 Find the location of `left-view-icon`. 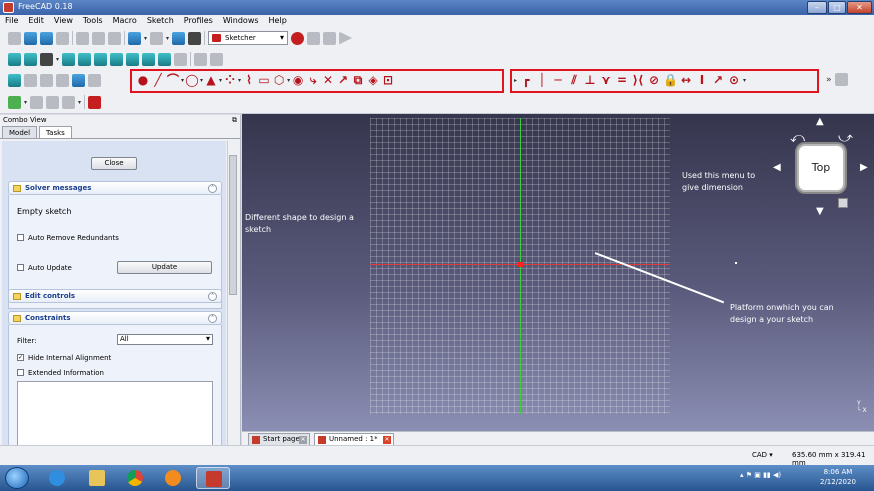

left-view-icon is located at coordinates (165, 59).